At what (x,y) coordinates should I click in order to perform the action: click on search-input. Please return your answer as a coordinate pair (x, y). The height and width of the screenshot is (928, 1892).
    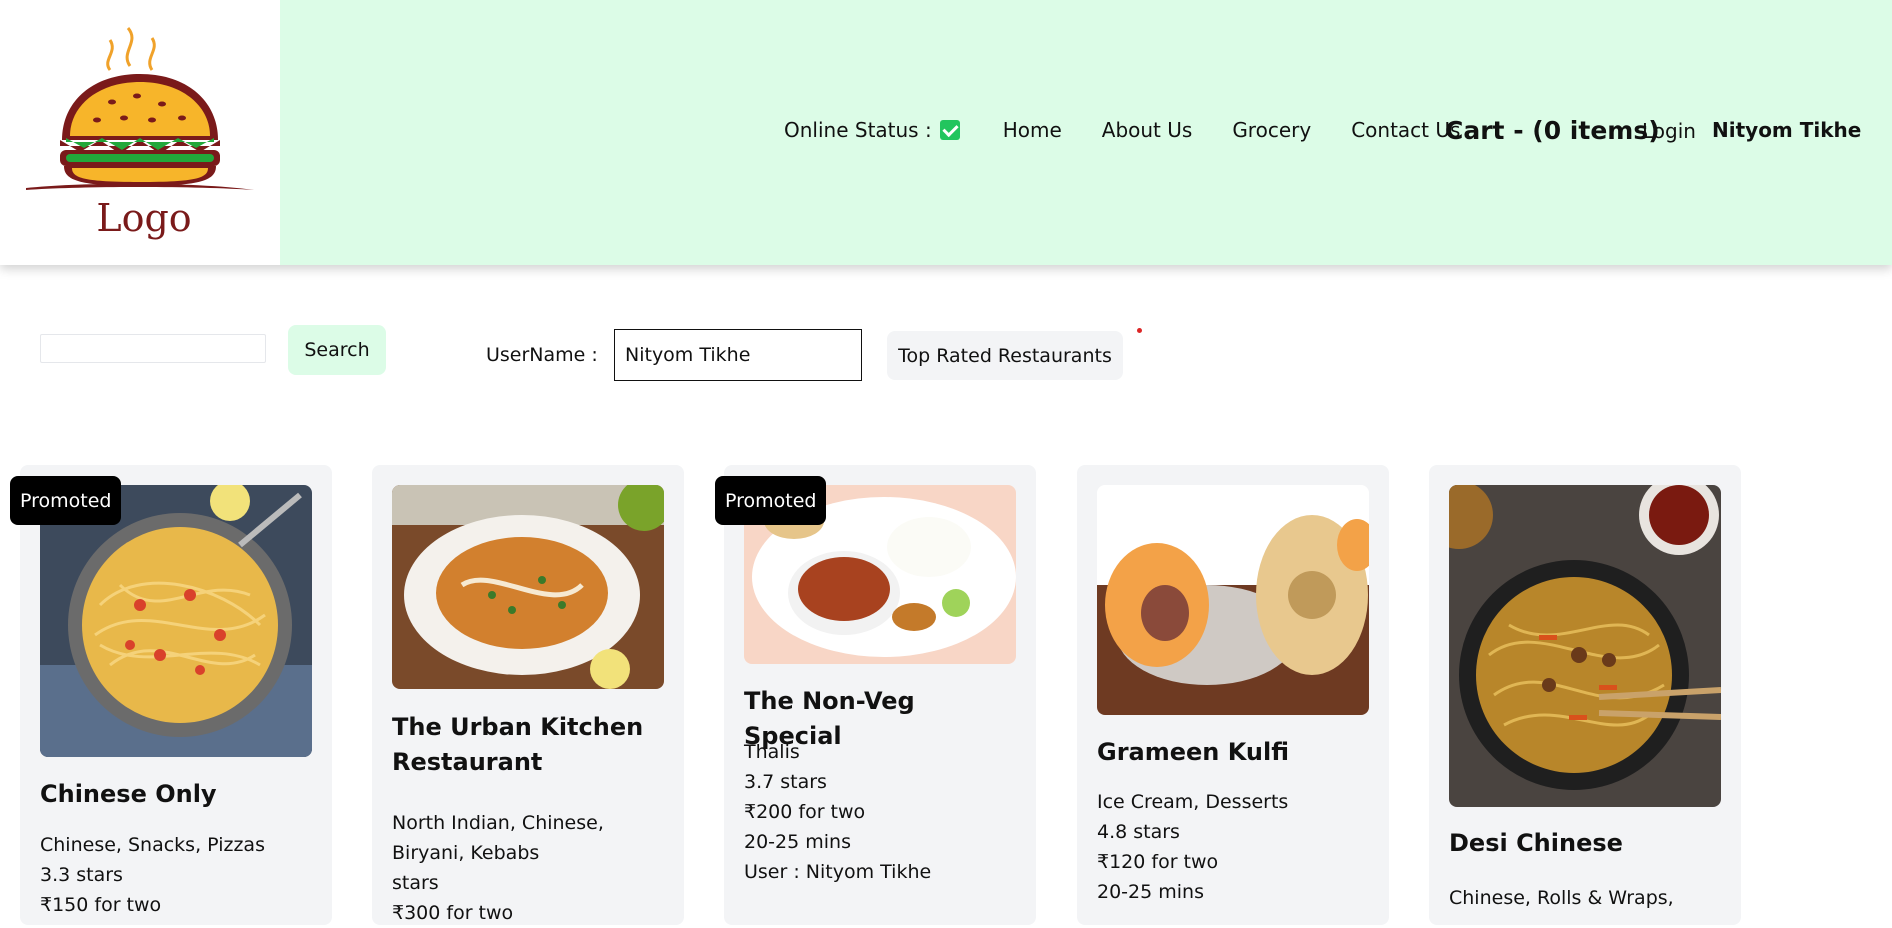
    Looking at the image, I should click on (153, 348).